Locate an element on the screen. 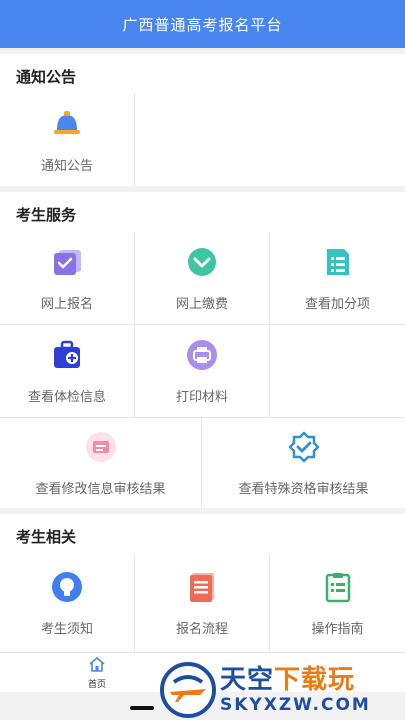  online-payment-button: 网上缴费 is located at coordinates (202, 278).